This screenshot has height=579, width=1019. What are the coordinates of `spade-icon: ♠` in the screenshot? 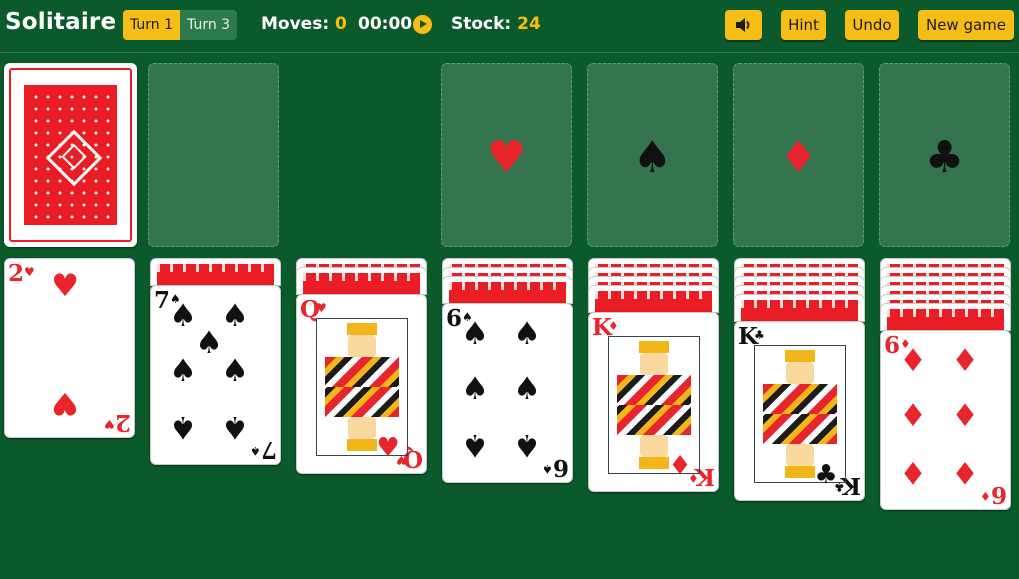 It's located at (652, 157).